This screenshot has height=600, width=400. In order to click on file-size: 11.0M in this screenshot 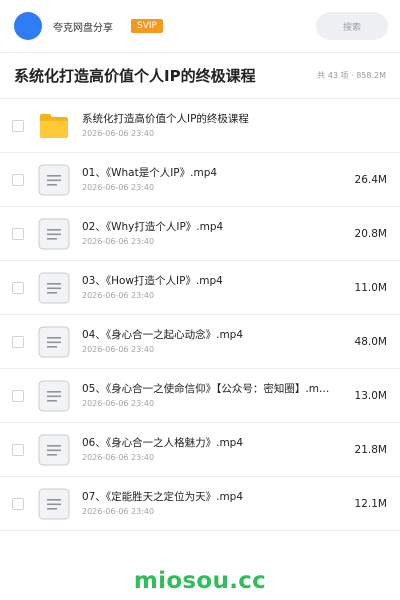, I will do `click(370, 287)`.